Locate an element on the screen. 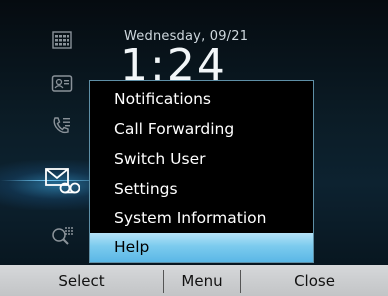 The height and width of the screenshot is (296, 388). call-list-icon is located at coordinates (62, 126).